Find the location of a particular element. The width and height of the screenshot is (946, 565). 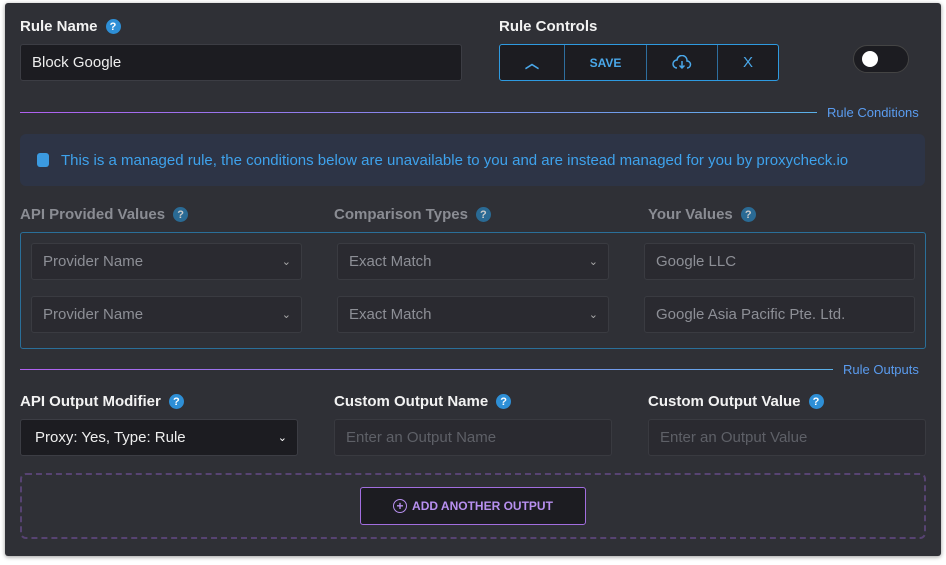

section-rule-outputs: Rule Outputs is located at coordinates (881, 369).